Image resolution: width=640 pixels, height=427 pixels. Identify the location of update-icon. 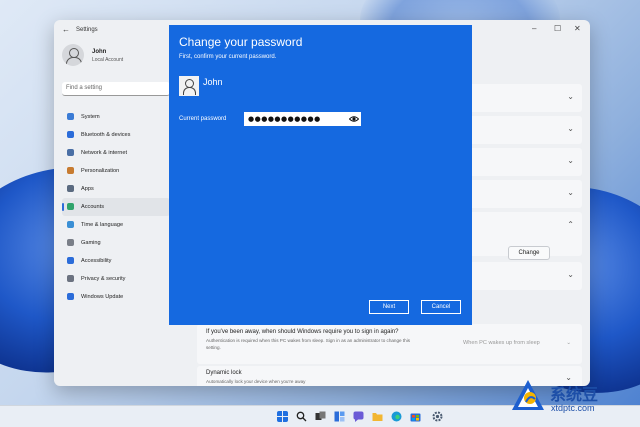
(70, 296).